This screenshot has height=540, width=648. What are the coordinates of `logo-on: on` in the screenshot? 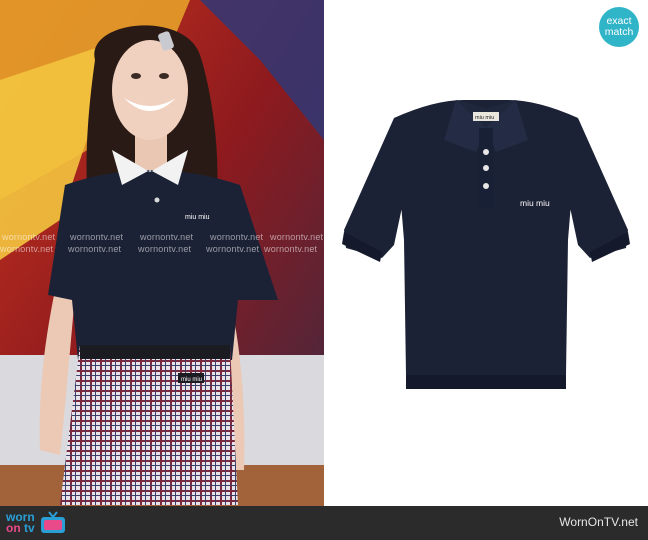 It's located at (13, 528).